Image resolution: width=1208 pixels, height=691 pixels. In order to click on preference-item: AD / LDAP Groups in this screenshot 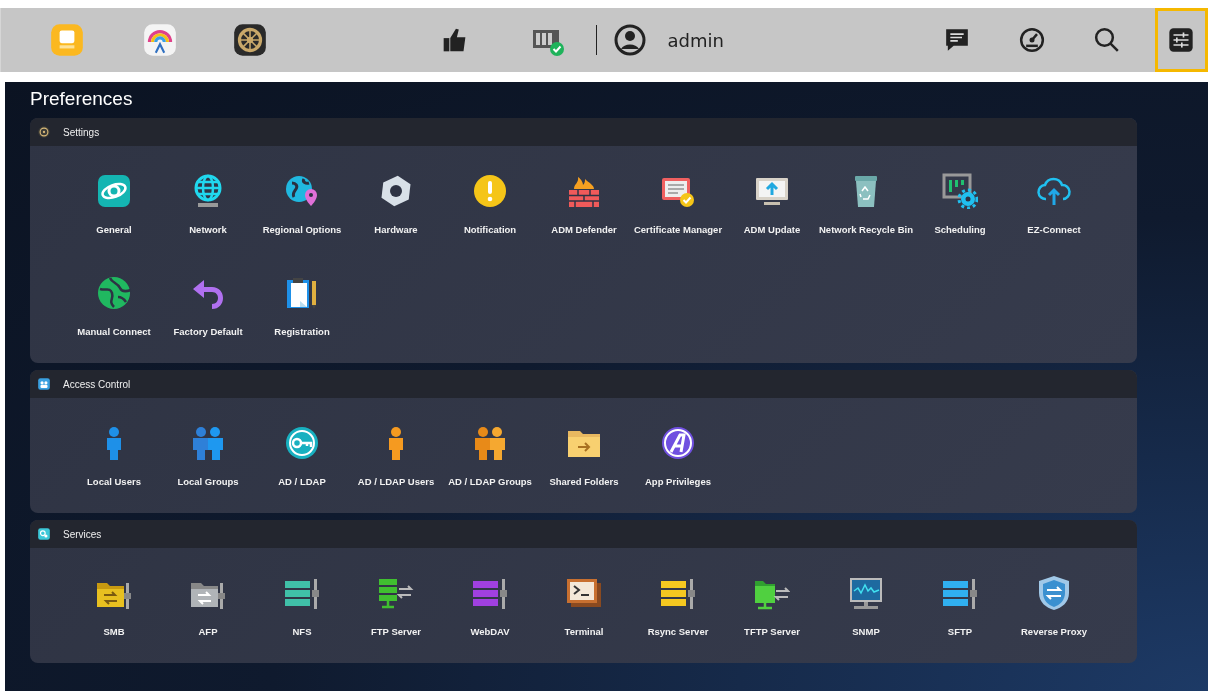, I will do `click(490, 456)`.